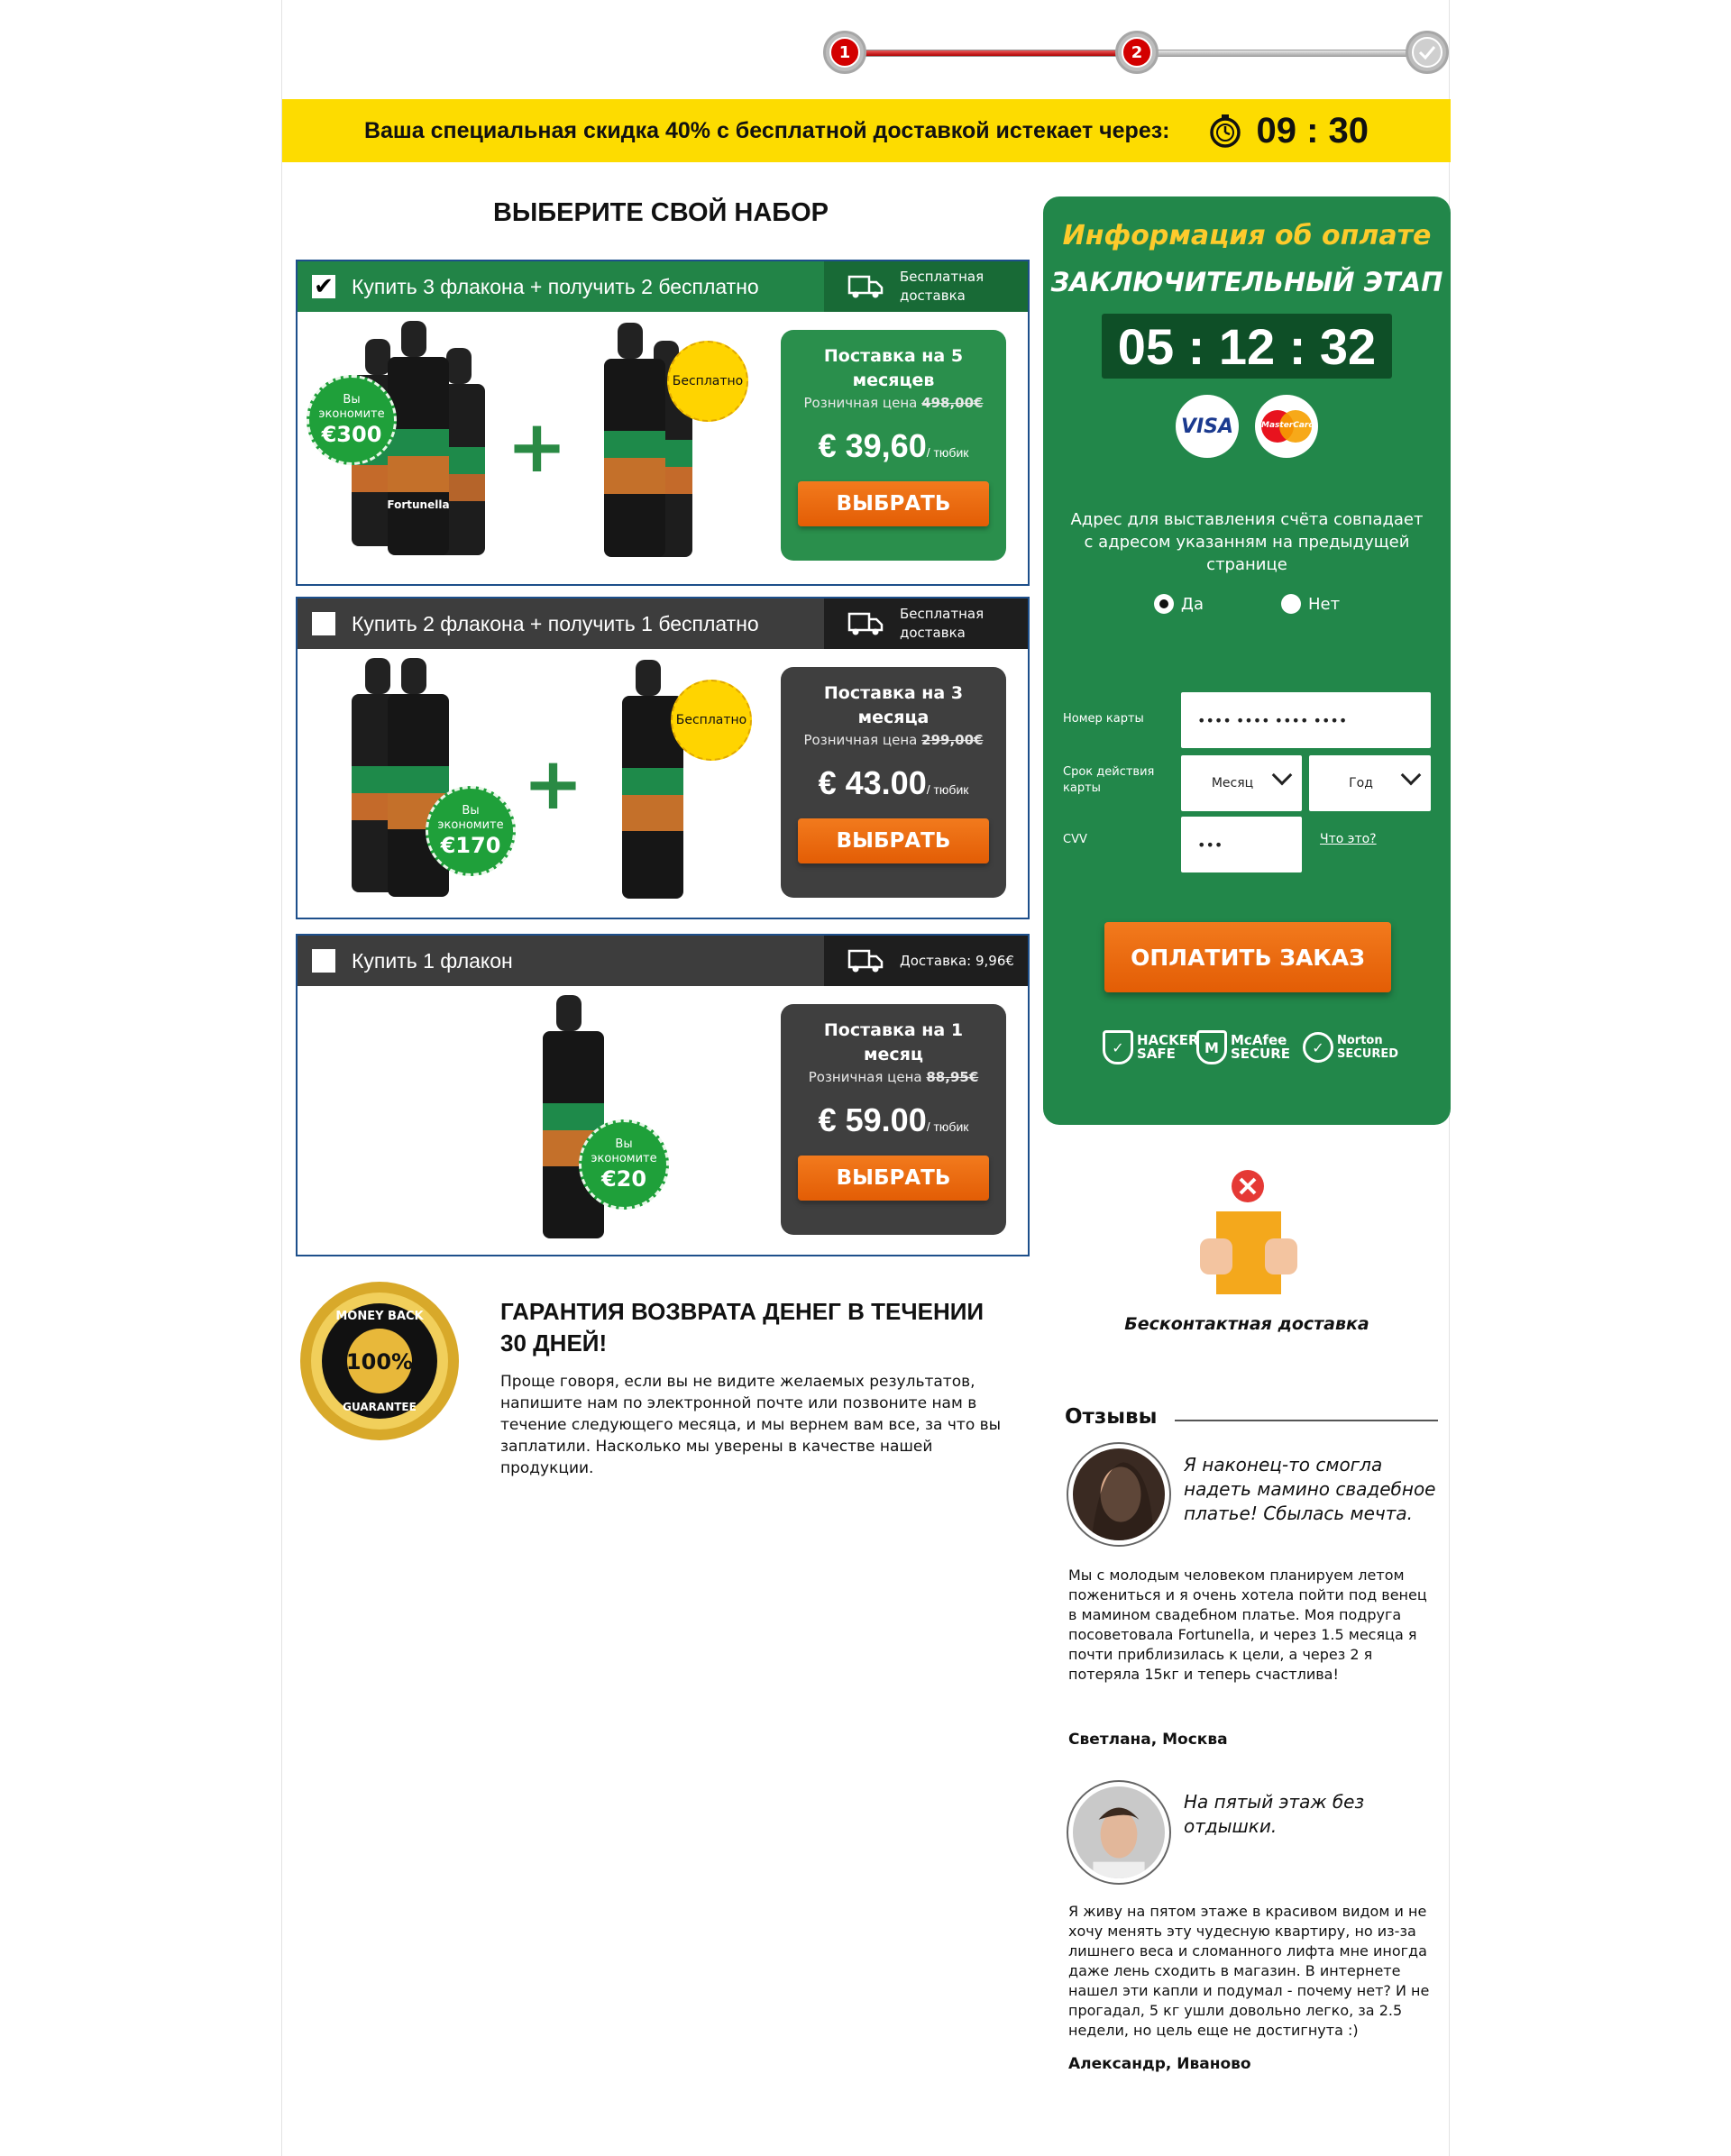  What do you see at coordinates (379, 1316) in the screenshot?
I see `seal-top-text: MONEY BACK` at bounding box center [379, 1316].